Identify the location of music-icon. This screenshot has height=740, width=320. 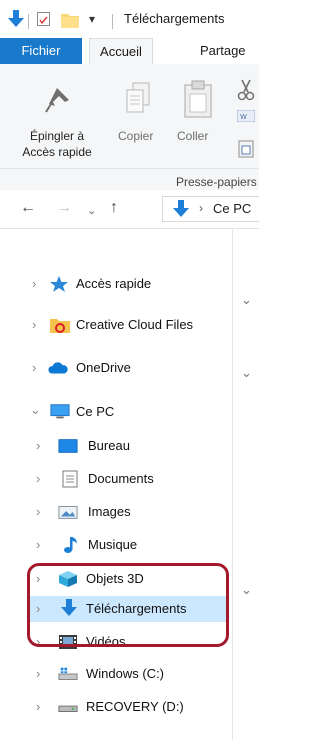
(70, 545).